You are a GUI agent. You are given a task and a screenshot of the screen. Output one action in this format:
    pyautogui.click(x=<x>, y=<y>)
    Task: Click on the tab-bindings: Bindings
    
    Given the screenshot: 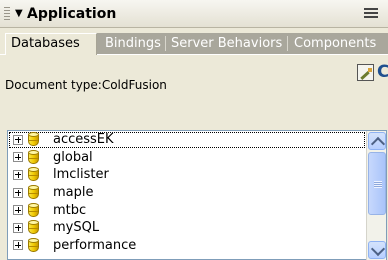 What is the action you would take?
    pyautogui.click(x=133, y=44)
    